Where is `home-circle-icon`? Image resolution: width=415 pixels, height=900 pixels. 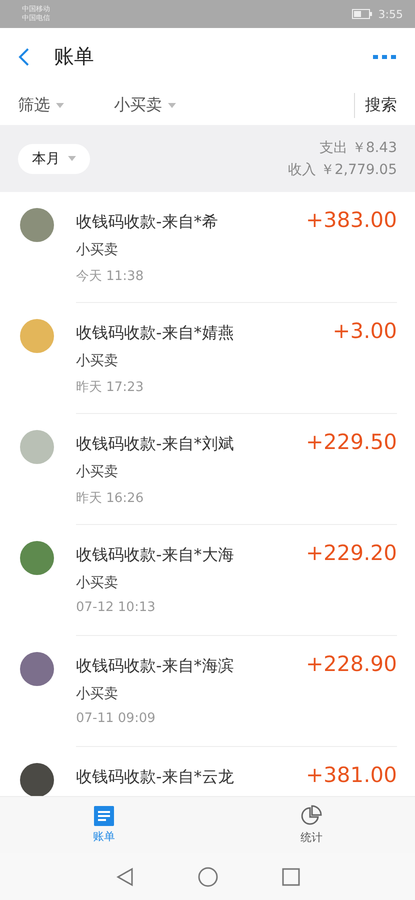 home-circle-icon is located at coordinates (208, 876).